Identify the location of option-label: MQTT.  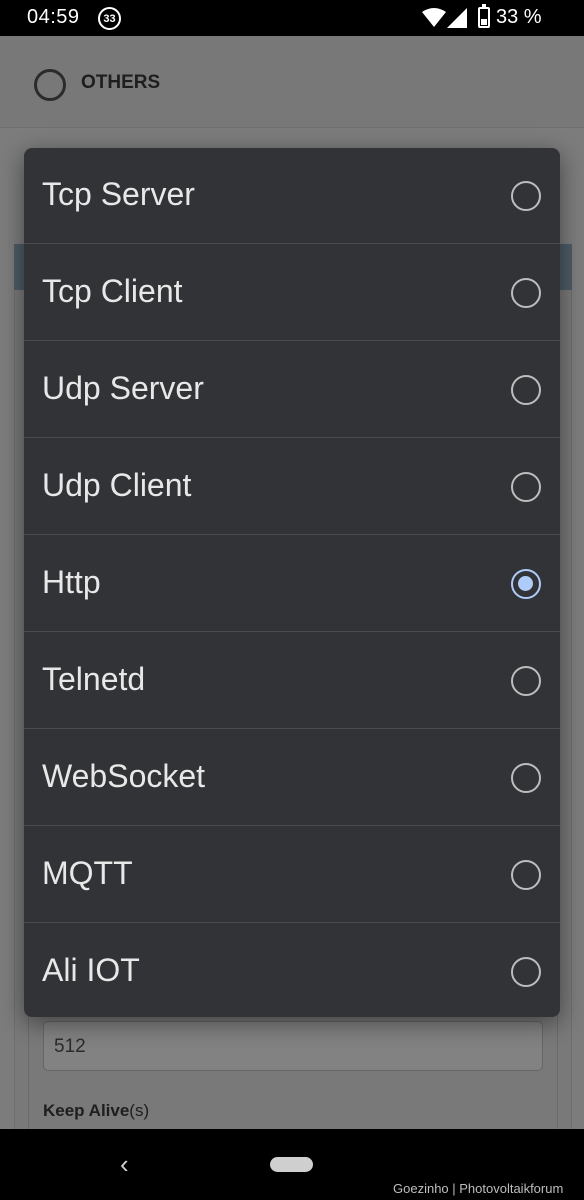
(87, 873).